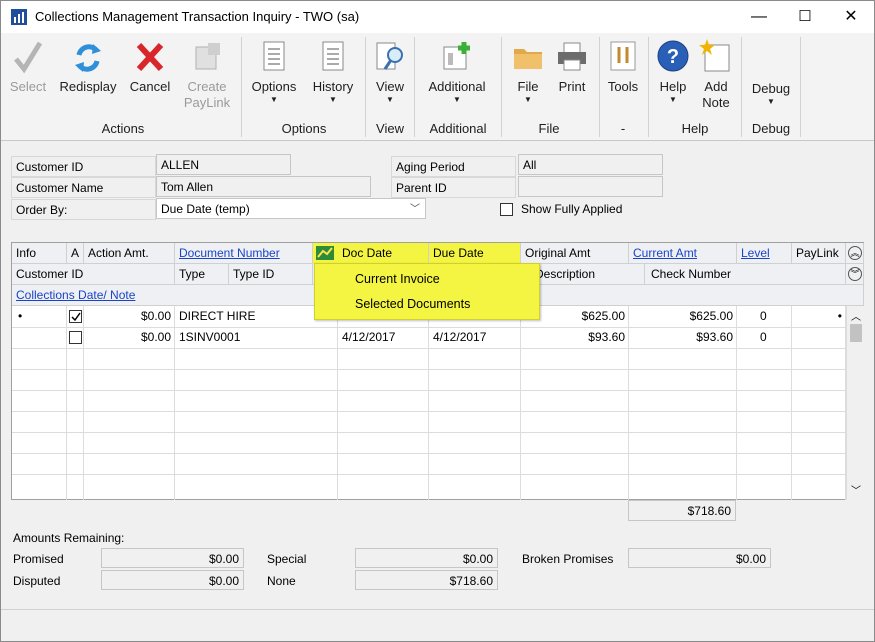 The width and height of the screenshot is (875, 642). What do you see at coordinates (397, 279) in the screenshot?
I see `menu-item-current-invoice: Current Invoice` at bounding box center [397, 279].